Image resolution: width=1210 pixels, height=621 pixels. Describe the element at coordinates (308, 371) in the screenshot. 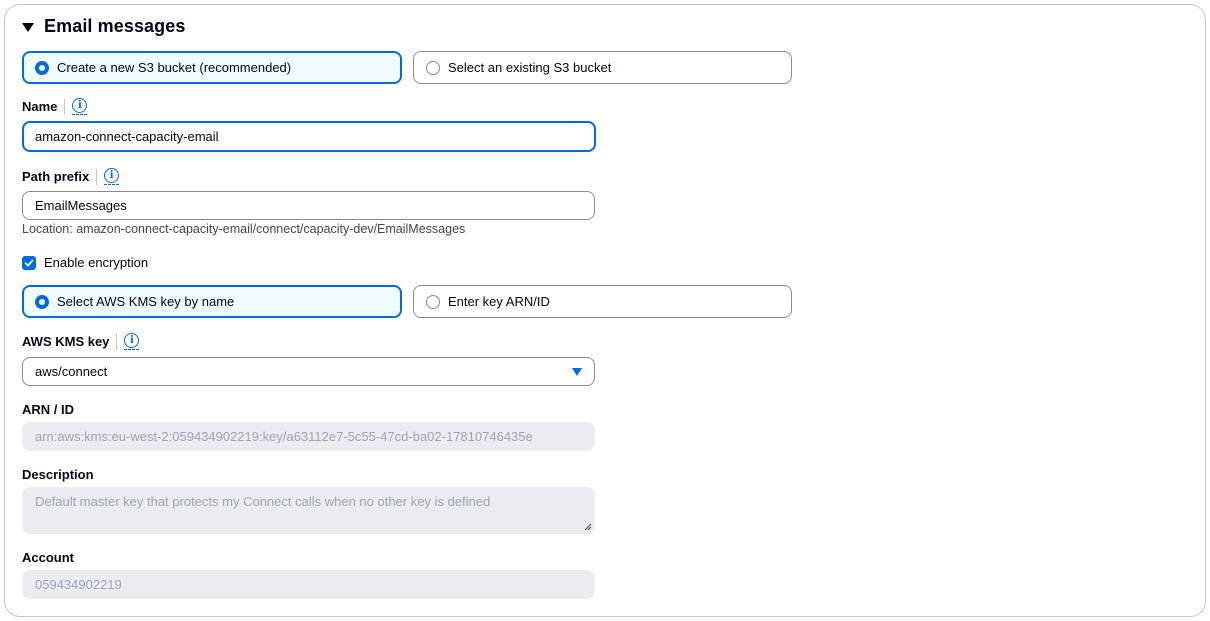

I see `kms-key-select: aws/connect` at that location.